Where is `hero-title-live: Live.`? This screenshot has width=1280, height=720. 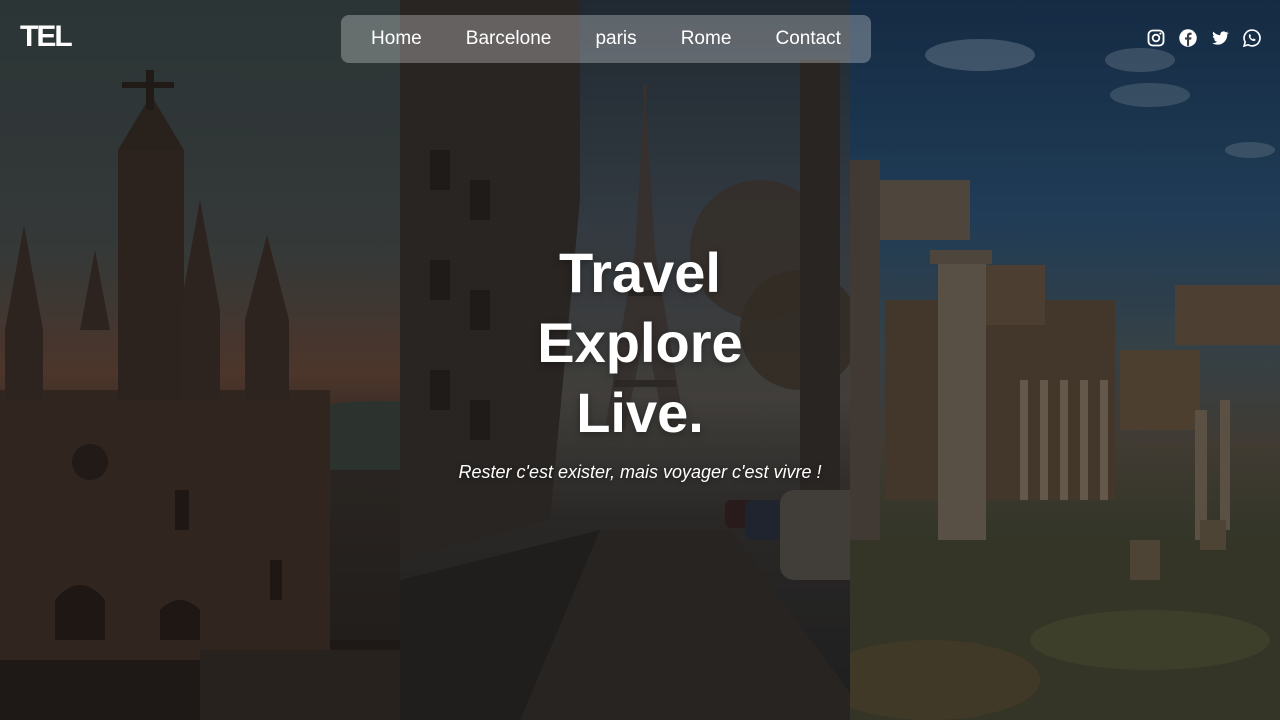
hero-title-live: Live. is located at coordinates (640, 412).